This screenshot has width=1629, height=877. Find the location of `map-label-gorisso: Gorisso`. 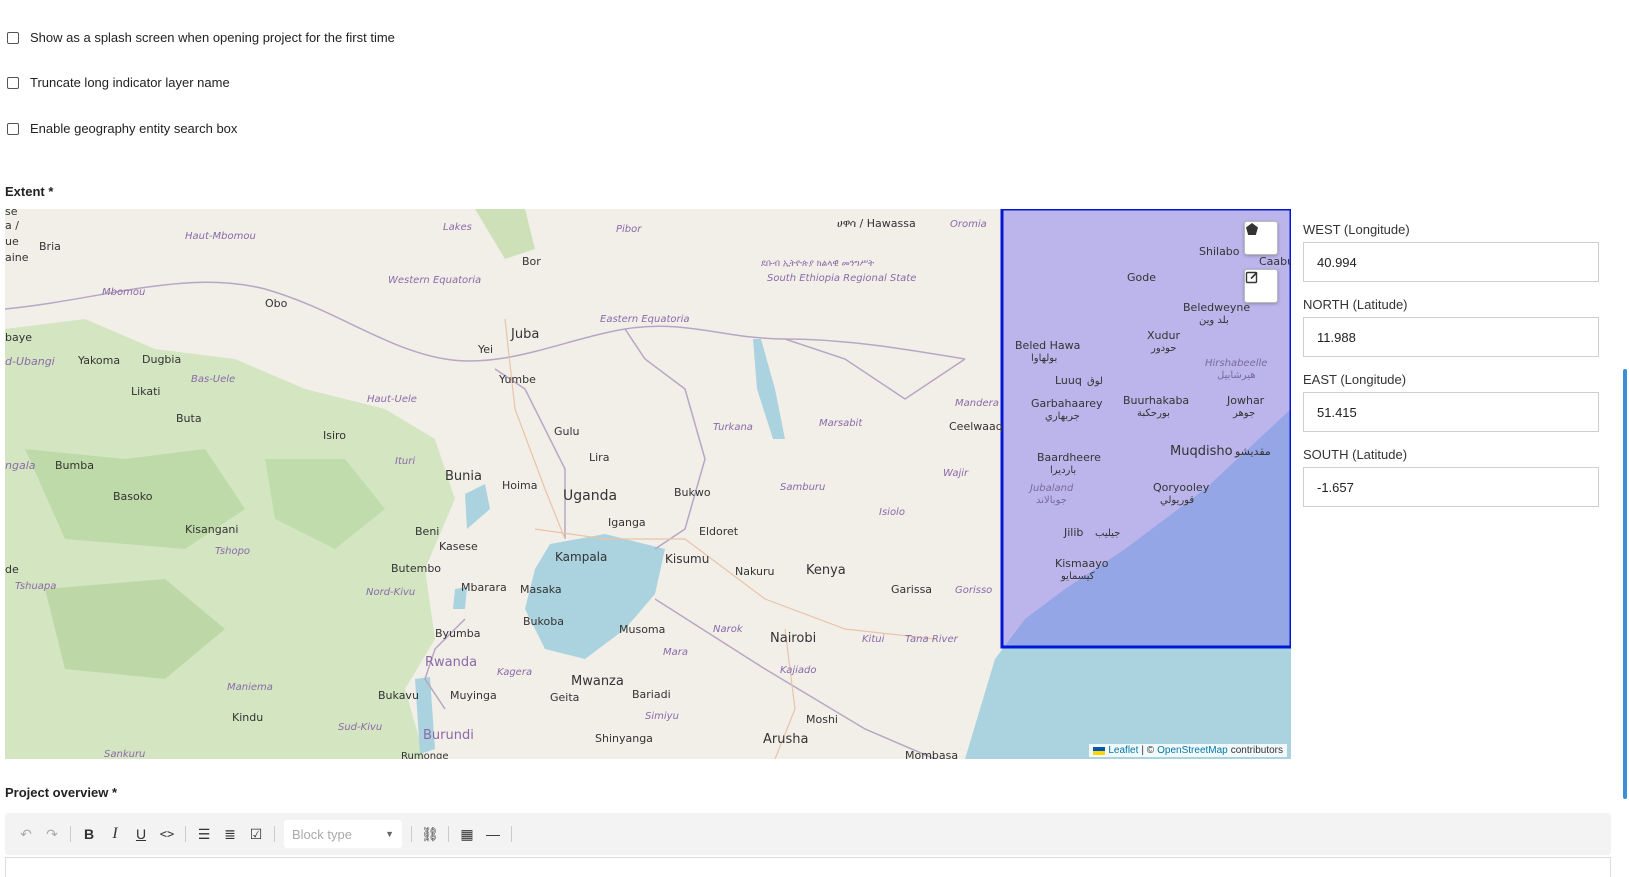

map-label-gorisso: Gorisso is located at coordinates (973, 590).